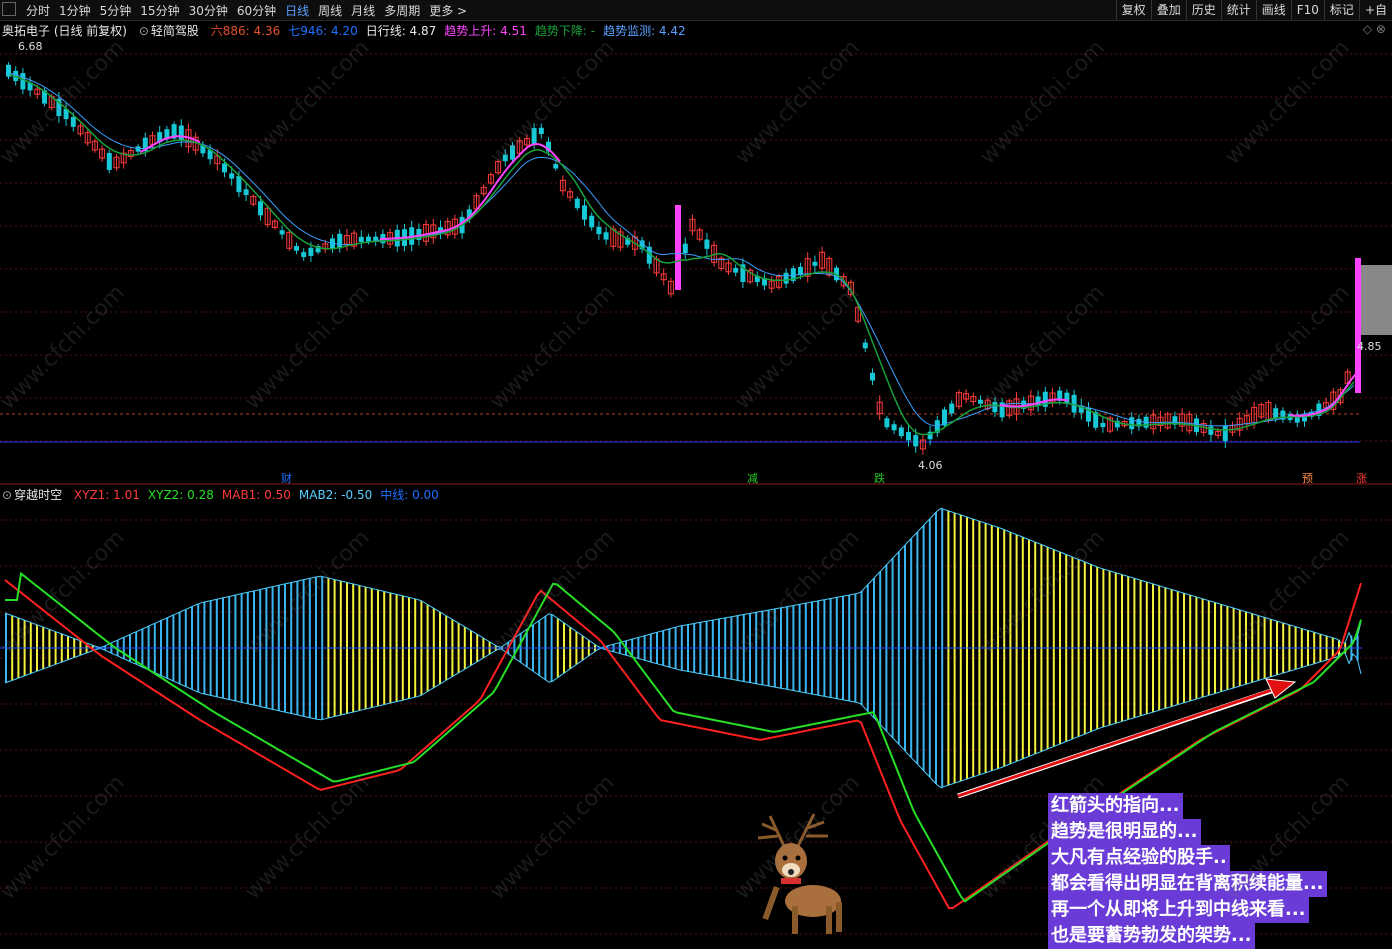 This screenshot has width=1392, height=949. What do you see at coordinates (752, 478) in the screenshot?
I see `marker-jian: 减` at bounding box center [752, 478].